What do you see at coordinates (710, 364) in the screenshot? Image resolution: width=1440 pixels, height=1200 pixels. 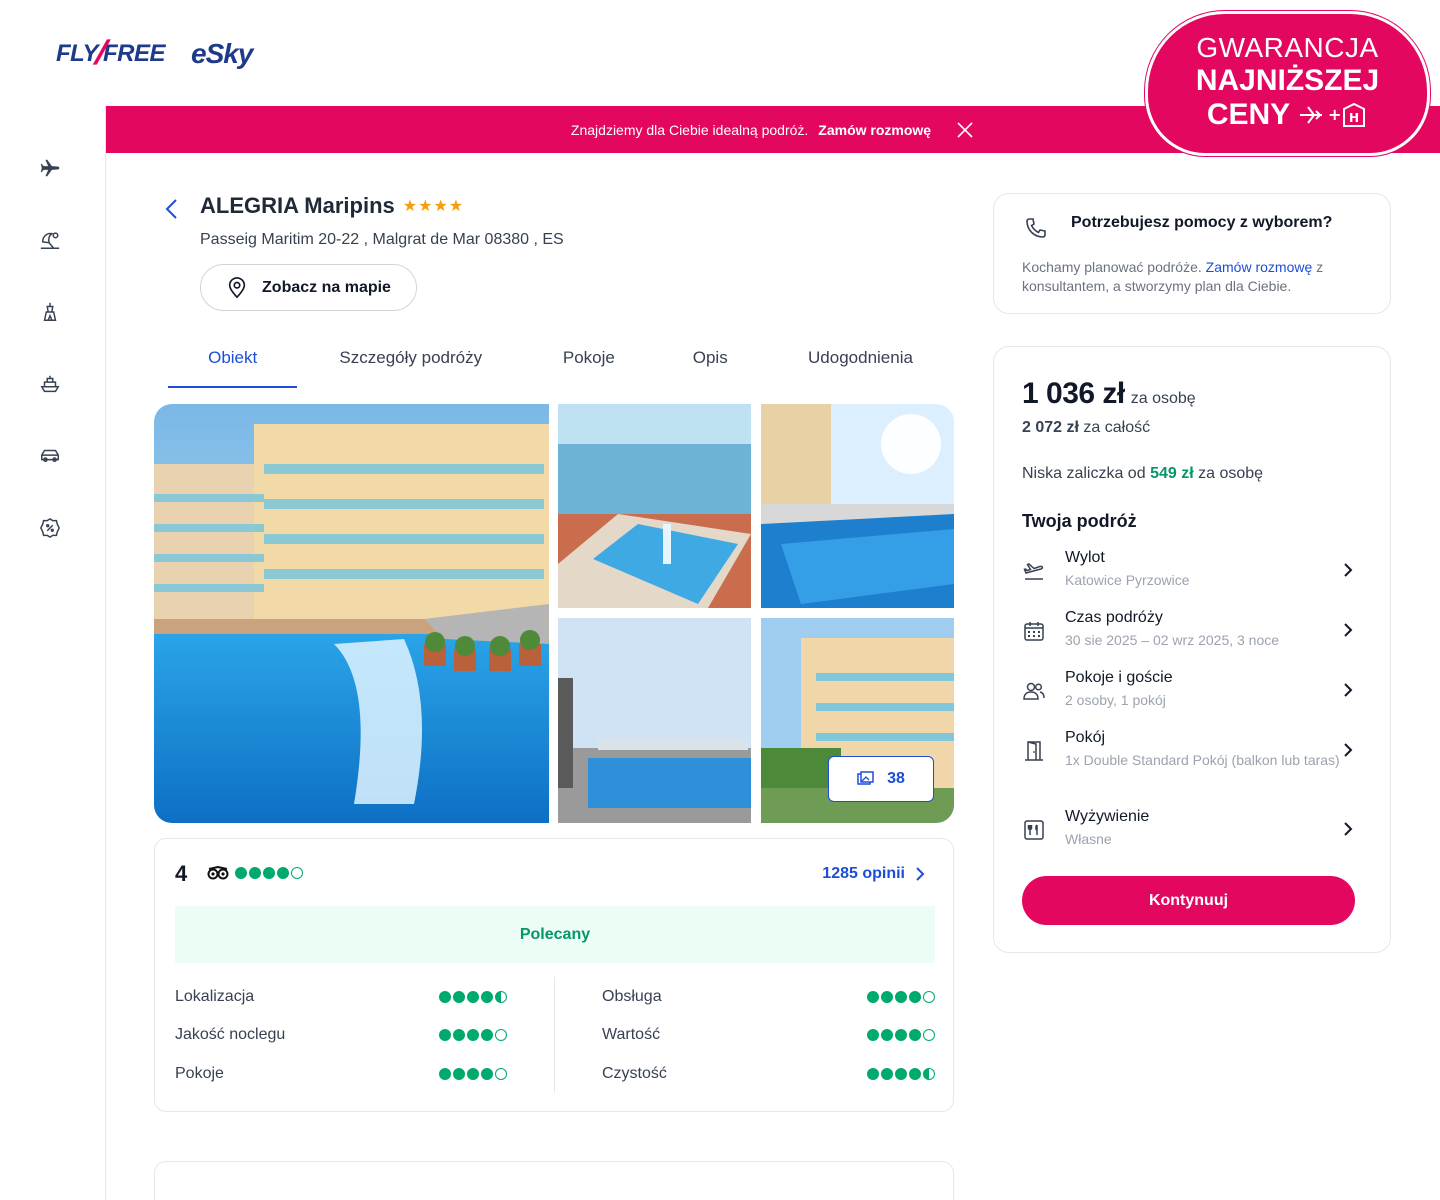 I see `tab-opis: Opis` at bounding box center [710, 364].